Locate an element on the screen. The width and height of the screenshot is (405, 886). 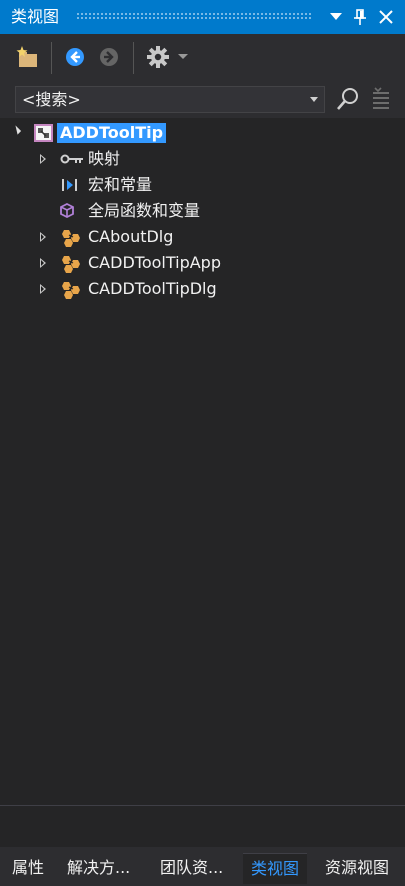
drag-grip is located at coordinates (194, 16).